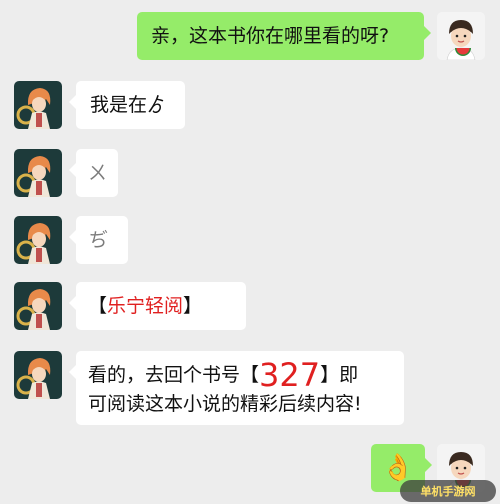  What do you see at coordinates (98, 306) in the screenshot?
I see `bracket-open: 【` at bounding box center [98, 306].